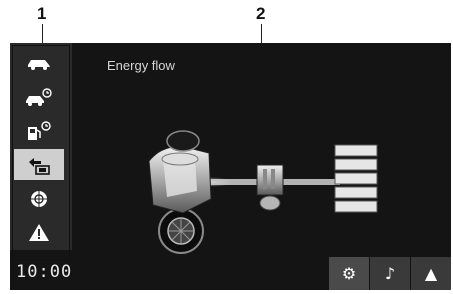 The image size is (453, 294). I want to click on sidebar-item-fuel-timer, so click(39, 130).